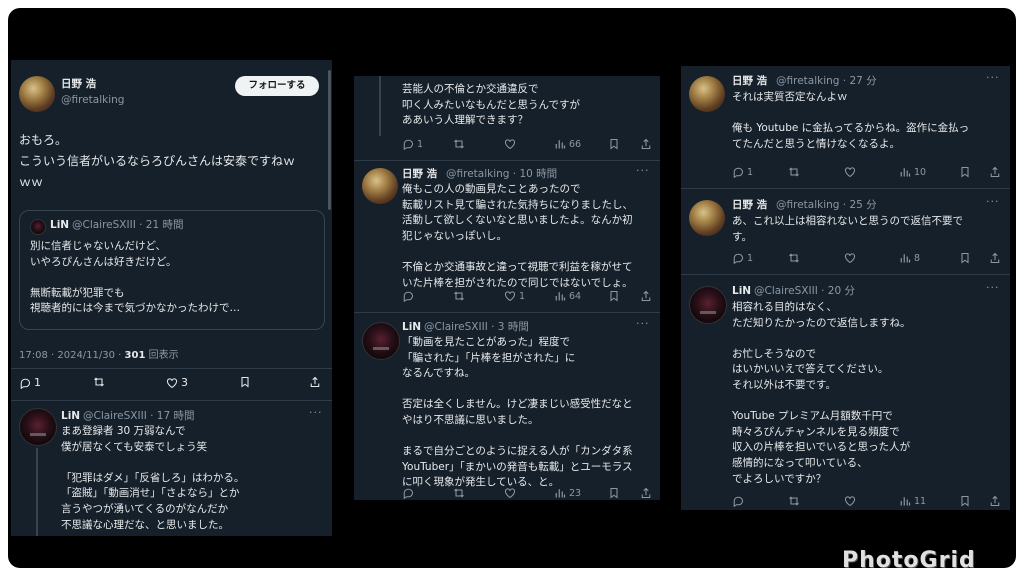 The width and height of the screenshot is (1024, 576). I want to click on tweet-meta: @ClaireSXIII · 20 分, so click(805, 291).